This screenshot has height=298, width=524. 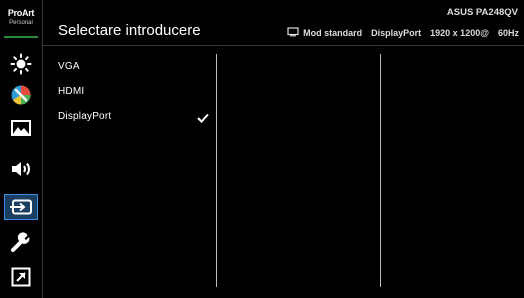 What do you see at coordinates (133, 66) in the screenshot?
I see `menu-item-vga: VGA` at bounding box center [133, 66].